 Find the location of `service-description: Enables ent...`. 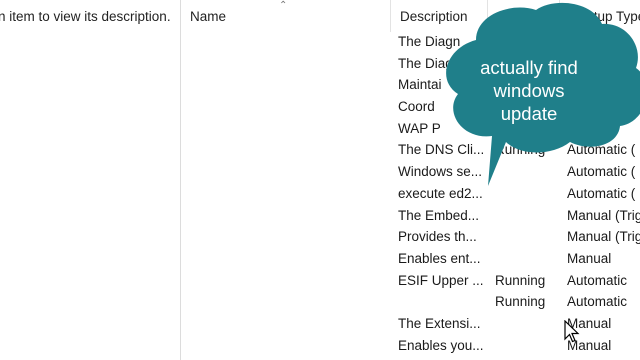

service-description: Enables ent... is located at coordinates (439, 258).